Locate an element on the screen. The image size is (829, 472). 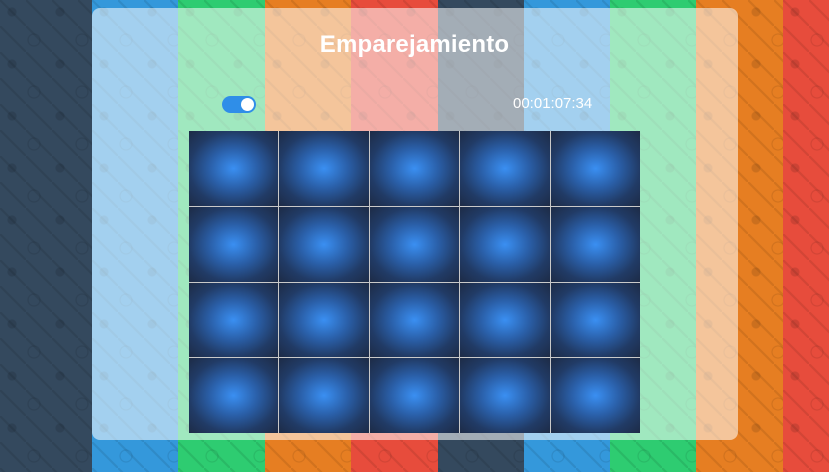
elapsed-timer: 00:01:07:34 is located at coordinates (553, 103).